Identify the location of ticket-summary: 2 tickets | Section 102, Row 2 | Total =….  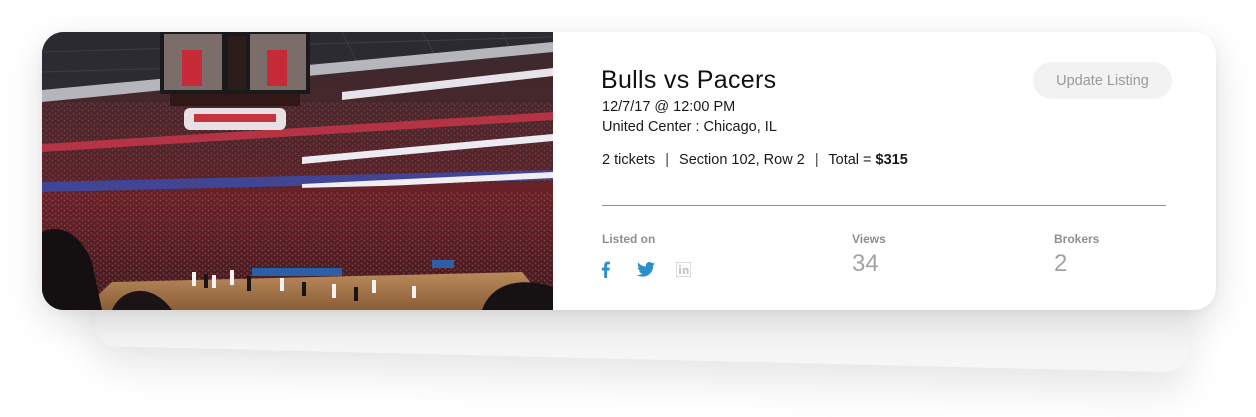
(755, 160).